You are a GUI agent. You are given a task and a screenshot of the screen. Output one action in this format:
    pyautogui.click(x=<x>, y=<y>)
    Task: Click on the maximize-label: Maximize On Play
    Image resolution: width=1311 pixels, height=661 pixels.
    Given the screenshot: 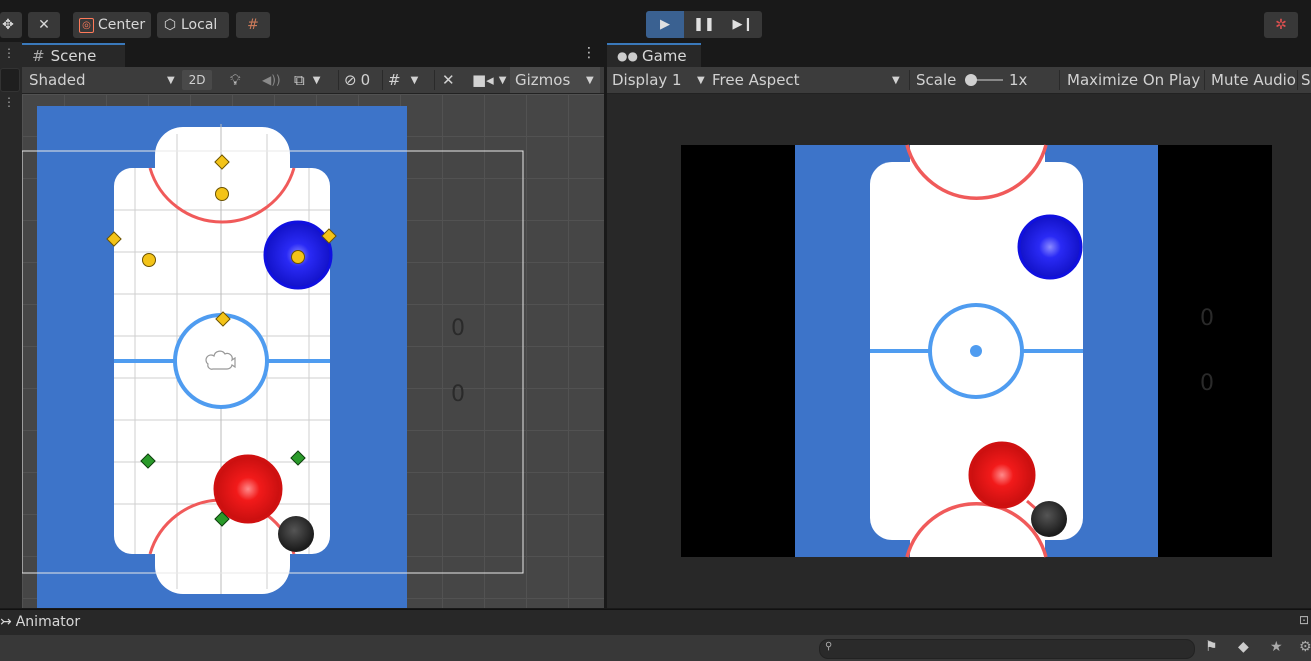 What is the action you would take?
    pyautogui.click(x=1134, y=80)
    